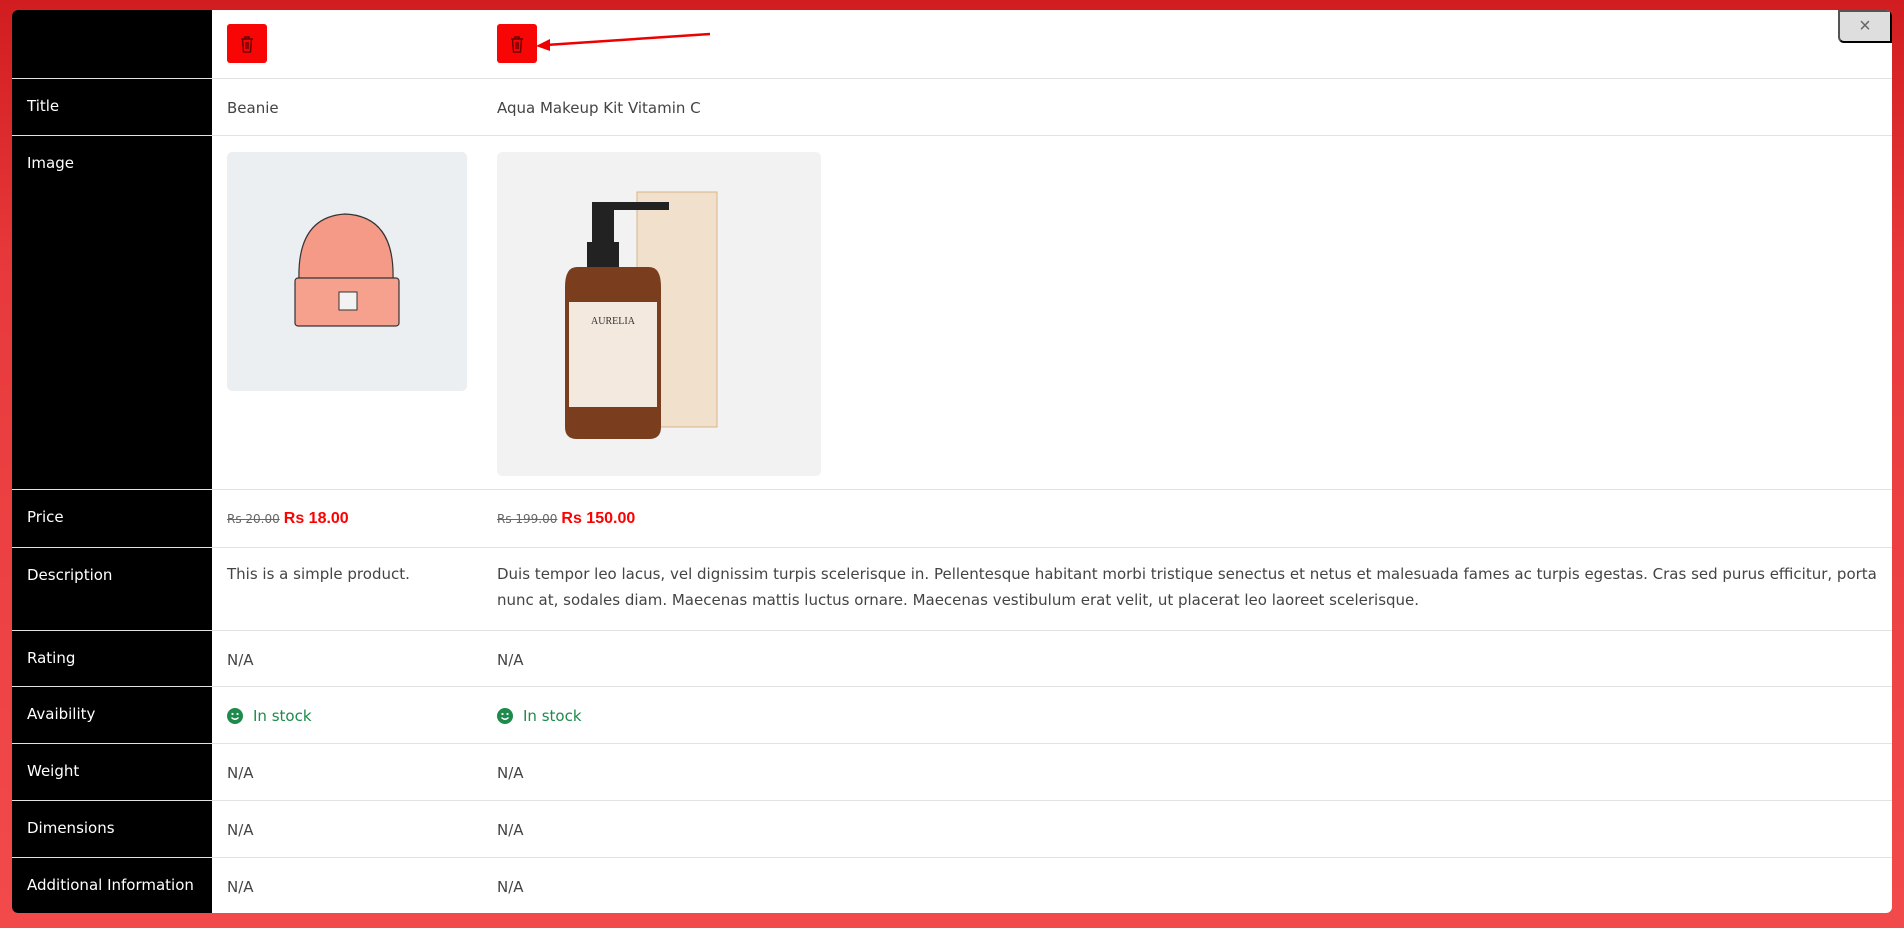 This screenshot has width=1904, height=928. What do you see at coordinates (952, 829) in the screenshot?
I see `dimensions-row: Dimensions N/A N/A` at bounding box center [952, 829].